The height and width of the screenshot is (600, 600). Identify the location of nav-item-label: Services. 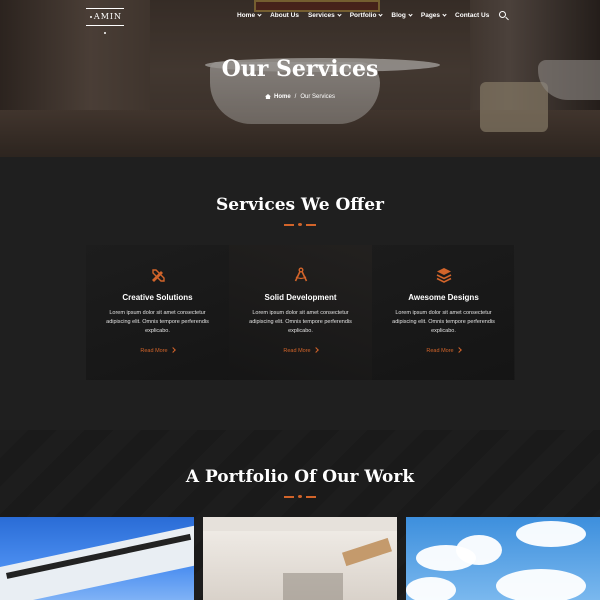
(321, 15).